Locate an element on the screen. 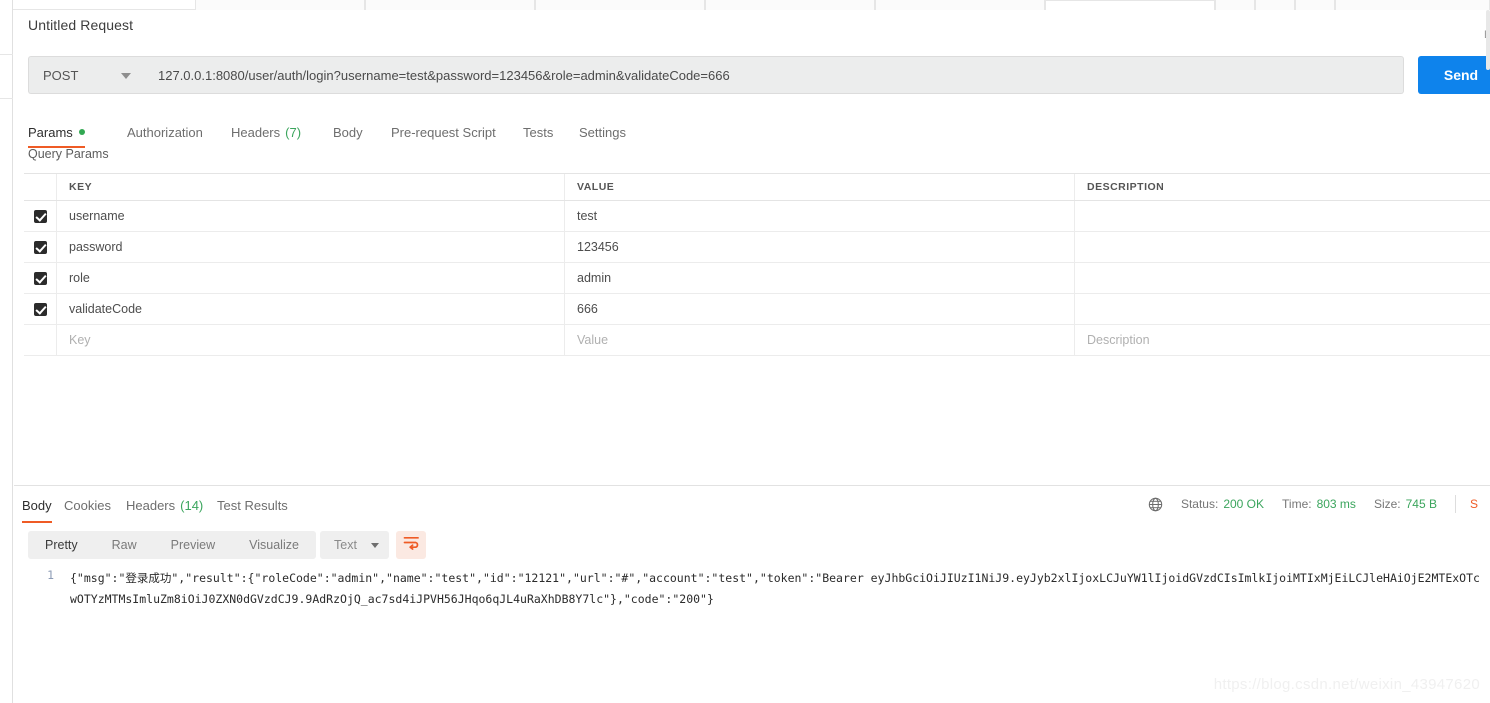  tab-settings-label: Settings is located at coordinates (602, 132).